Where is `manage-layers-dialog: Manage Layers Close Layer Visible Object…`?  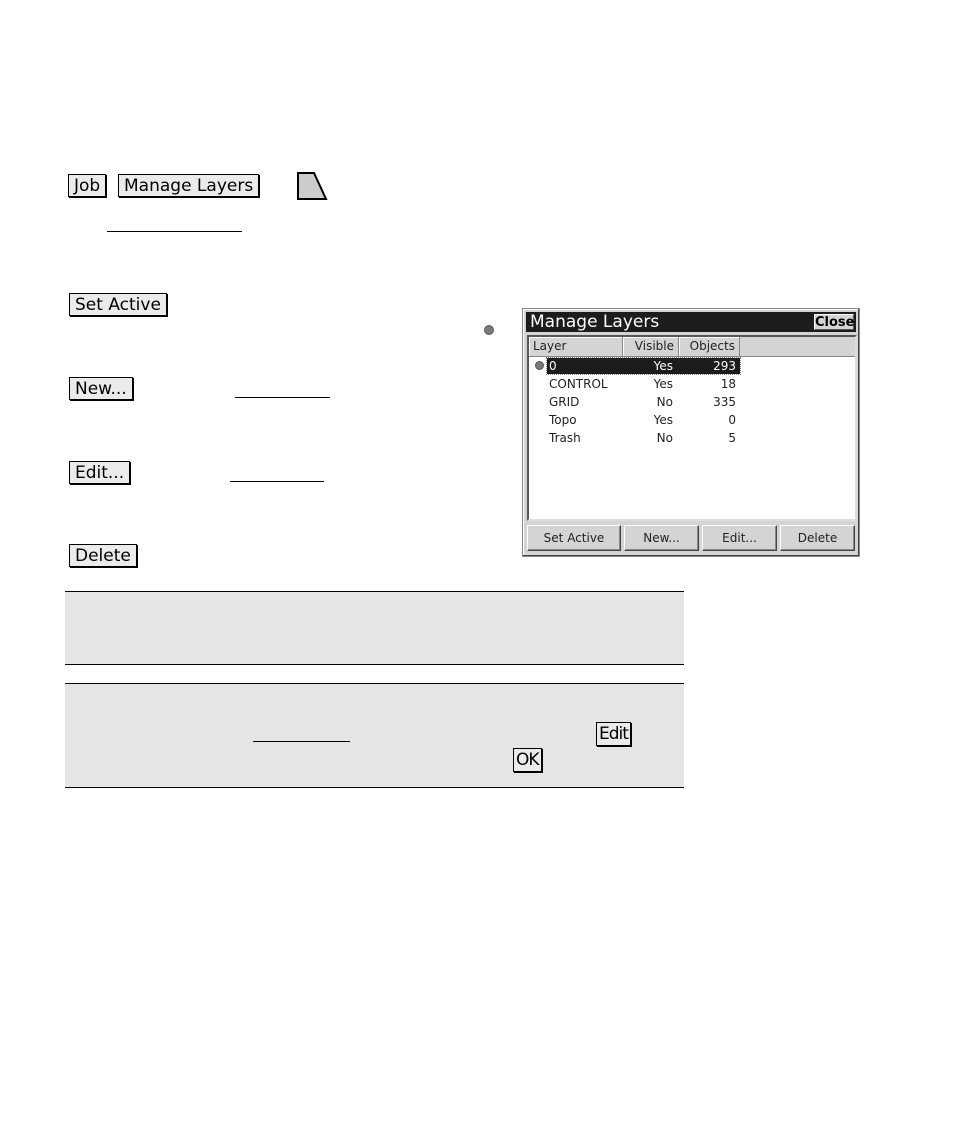
manage-layers-dialog: Manage Layers Close Layer Visible Object… is located at coordinates (691, 432).